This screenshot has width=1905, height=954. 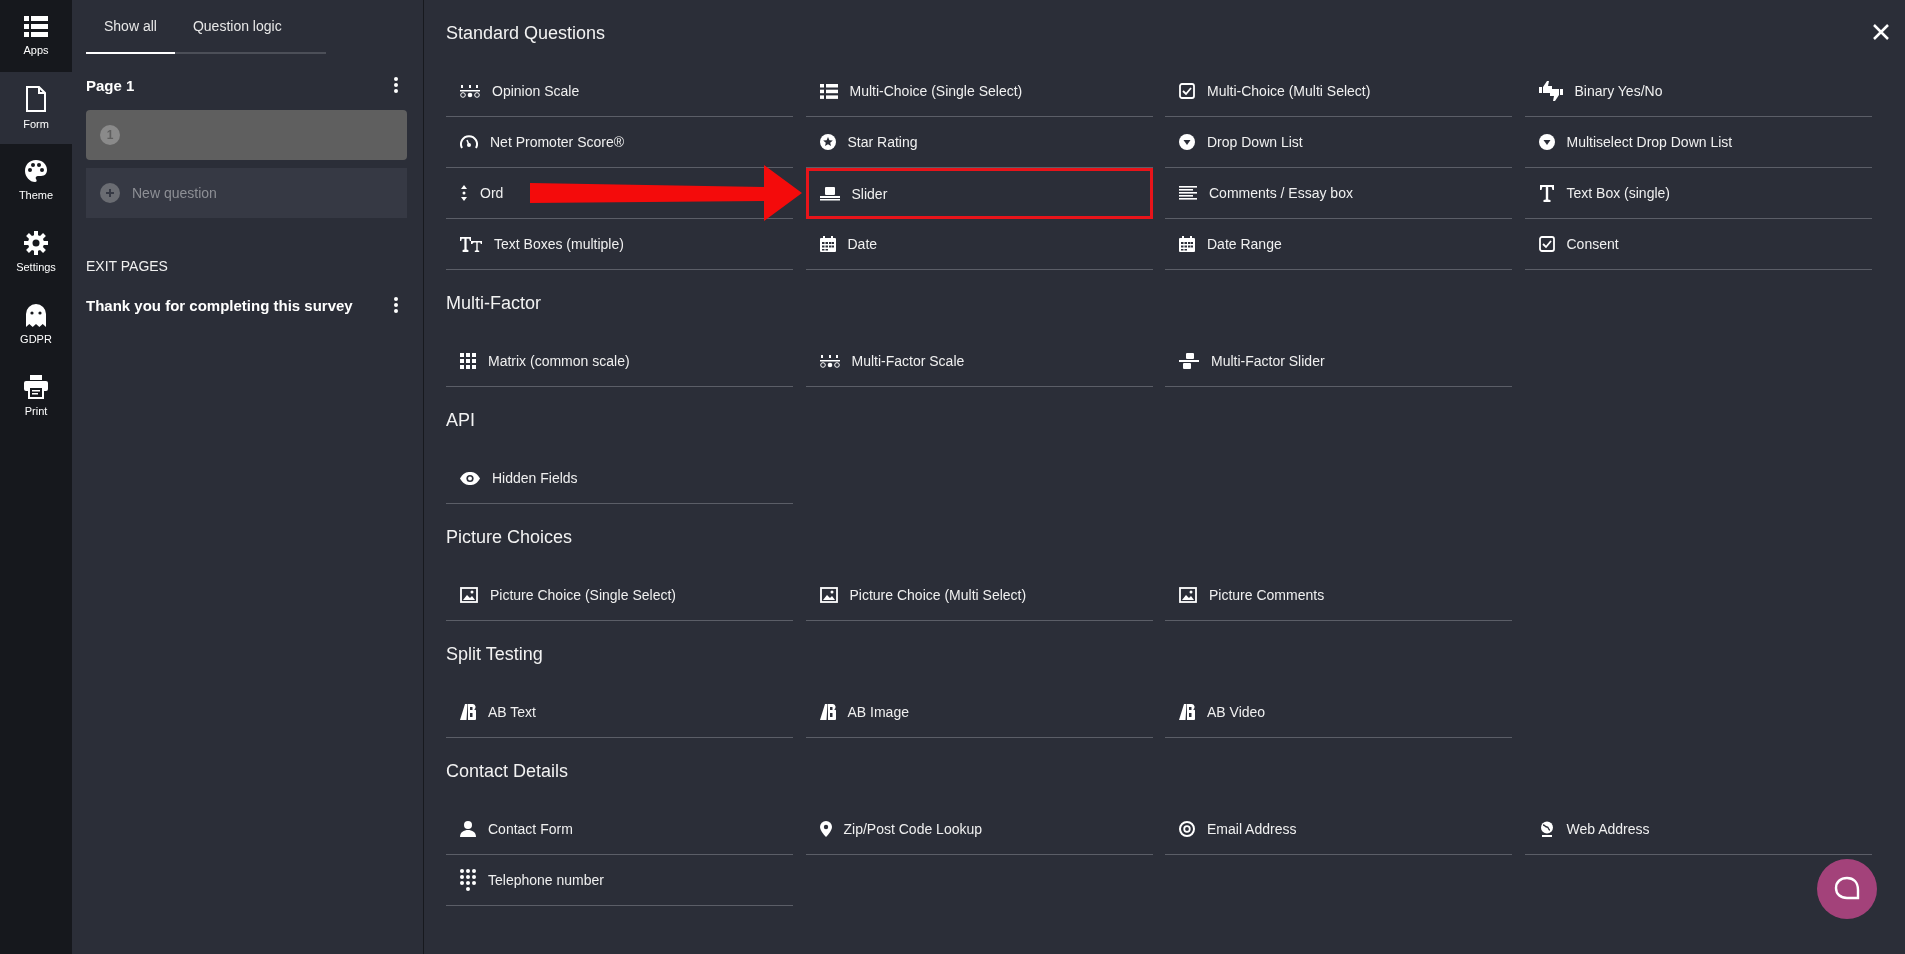 What do you see at coordinates (507, 771) in the screenshot?
I see `section-heading: Contact Details` at bounding box center [507, 771].